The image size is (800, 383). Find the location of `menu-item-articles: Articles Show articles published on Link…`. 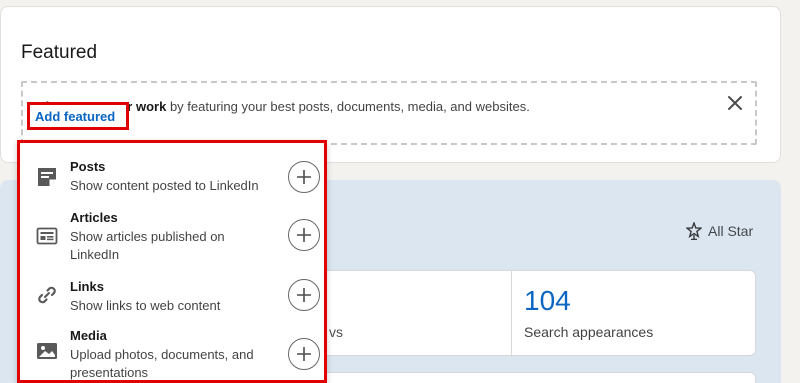

menu-item-articles: Articles Show articles published on Link… is located at coordinates (172, 236).